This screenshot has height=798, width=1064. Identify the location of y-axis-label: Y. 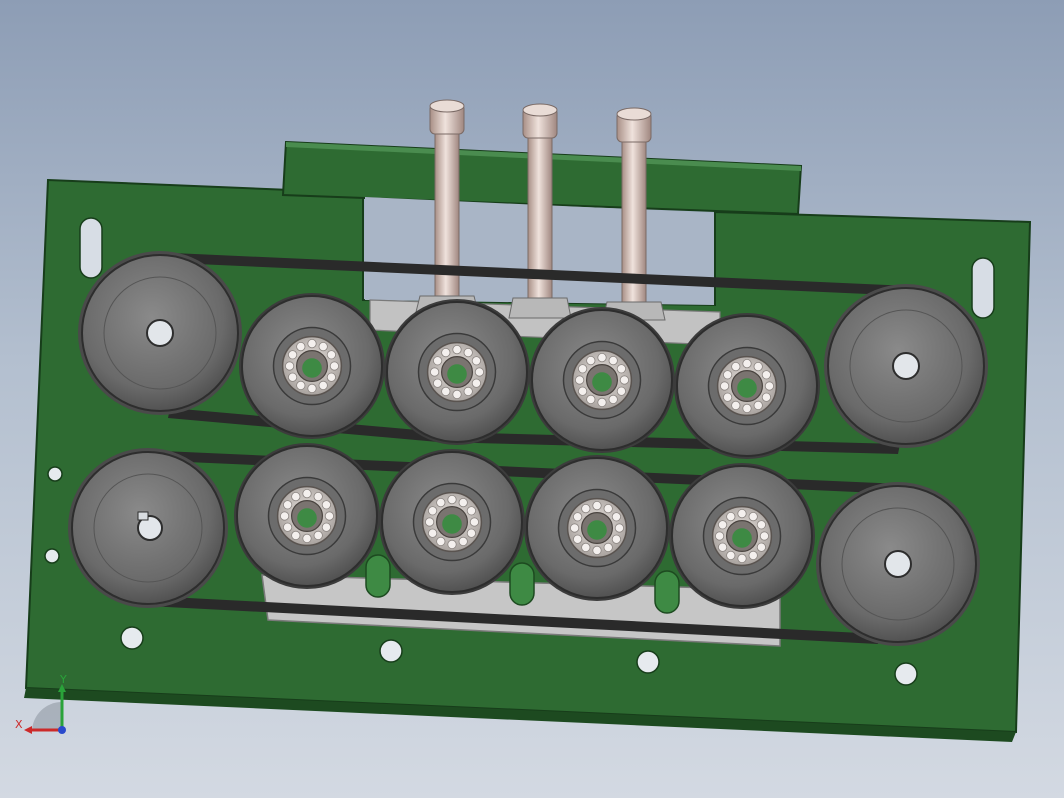
(63, 679).